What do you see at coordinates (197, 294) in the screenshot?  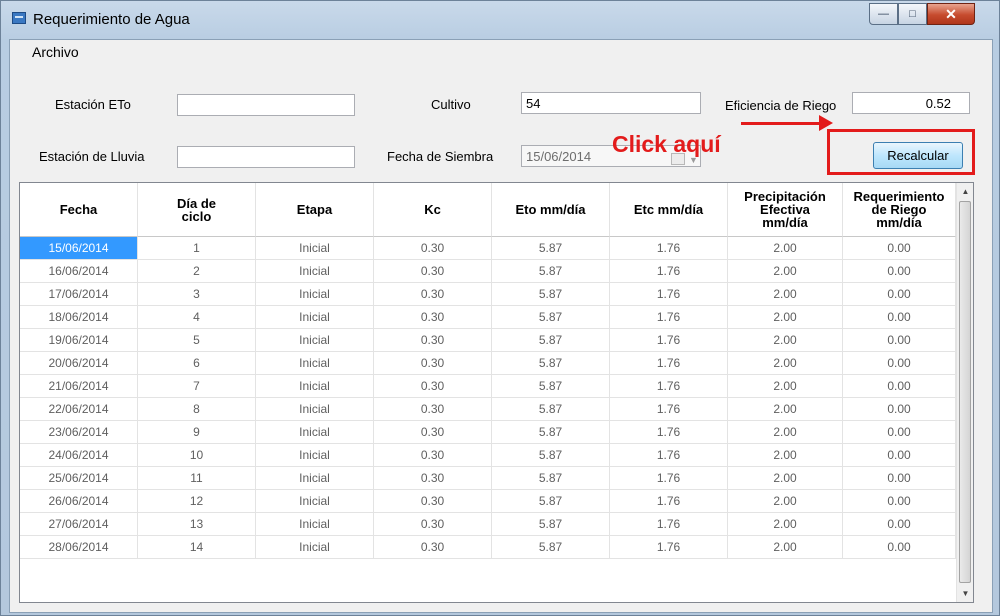 I see `table-cell: 3` at bounding box center [197, 294].